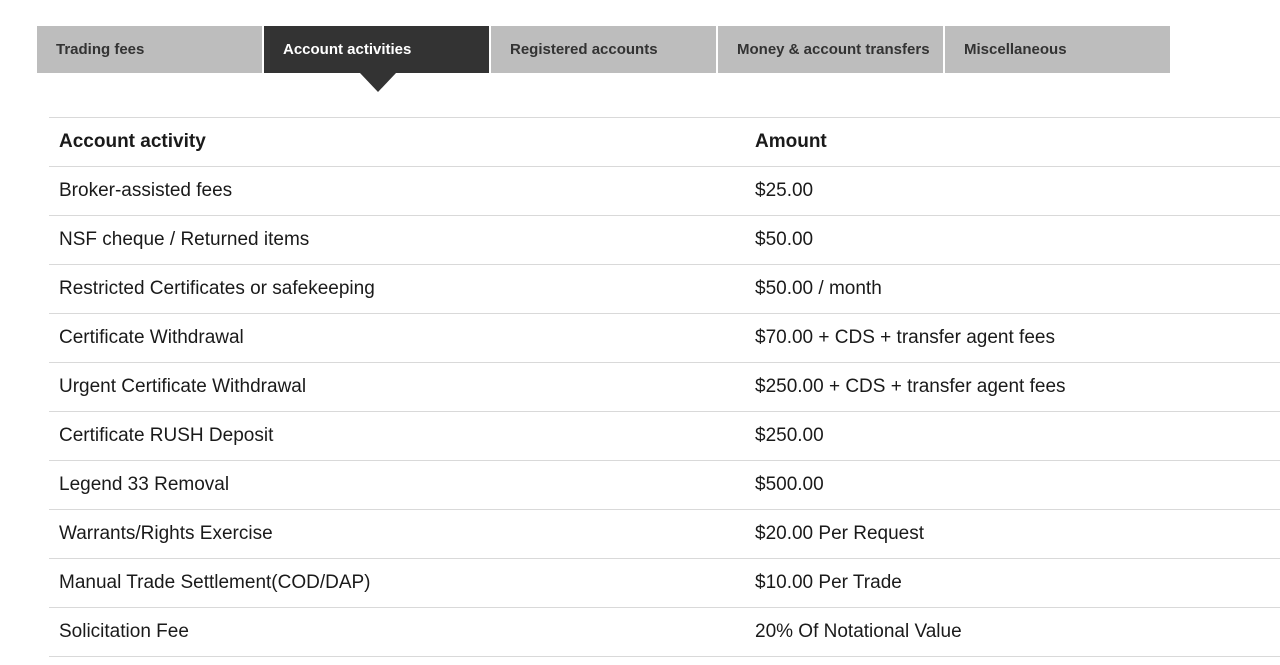 This screenshot has width=1280, height=665. Describe the element at coordinates (215, 582) in the screenshot. I see `activity-cell: Manual Trade Settlement(COD/DAP)` at that location.